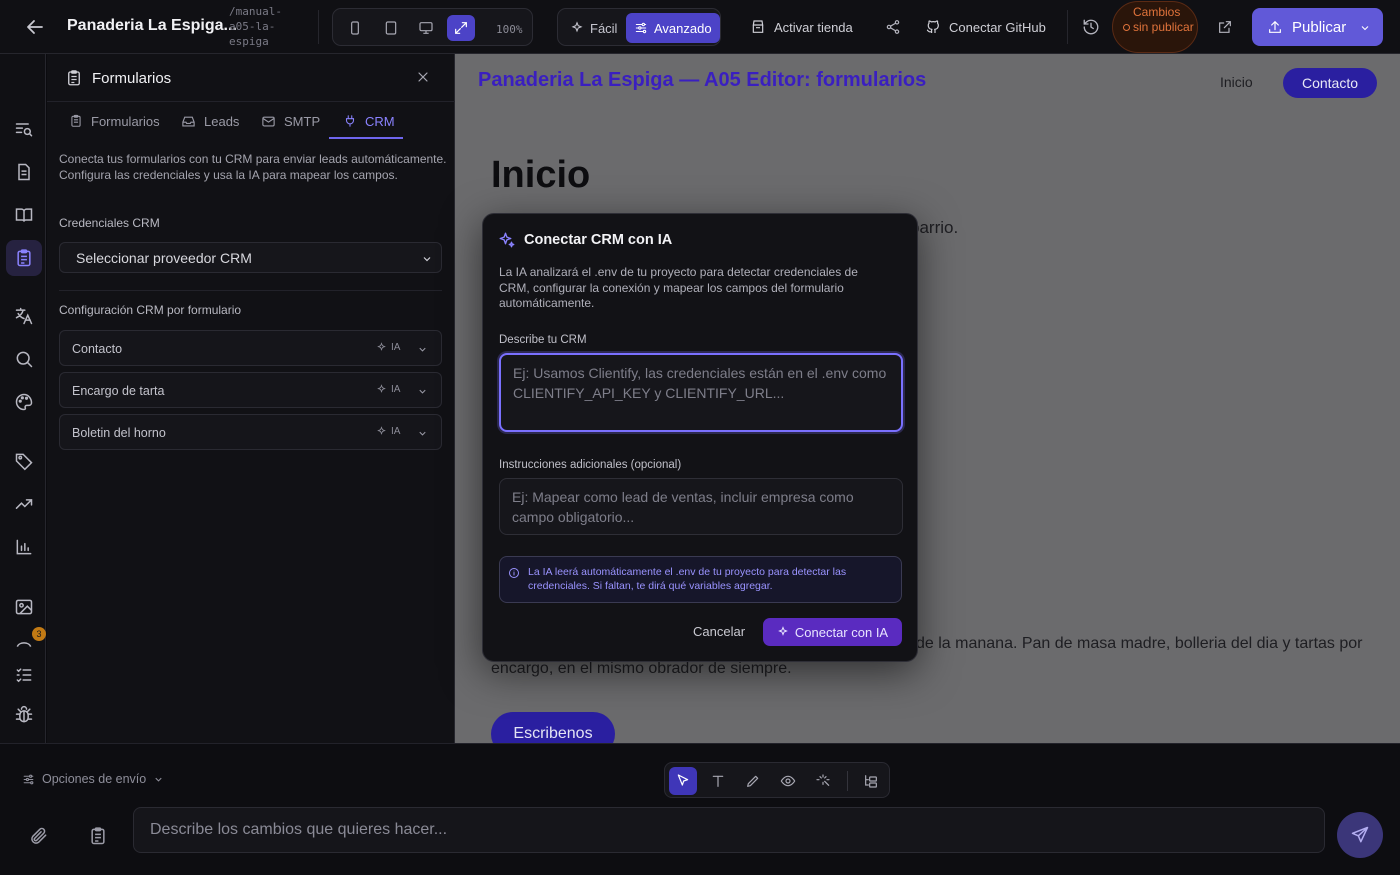 Image resolution: width=1400 pixels, height=875 pixels. What do you see at coordinates (250, 432) in the screenshot?
I see `form-row-boletin-del-horno: Boletin del horno IA` at bounding box center [250, 432].